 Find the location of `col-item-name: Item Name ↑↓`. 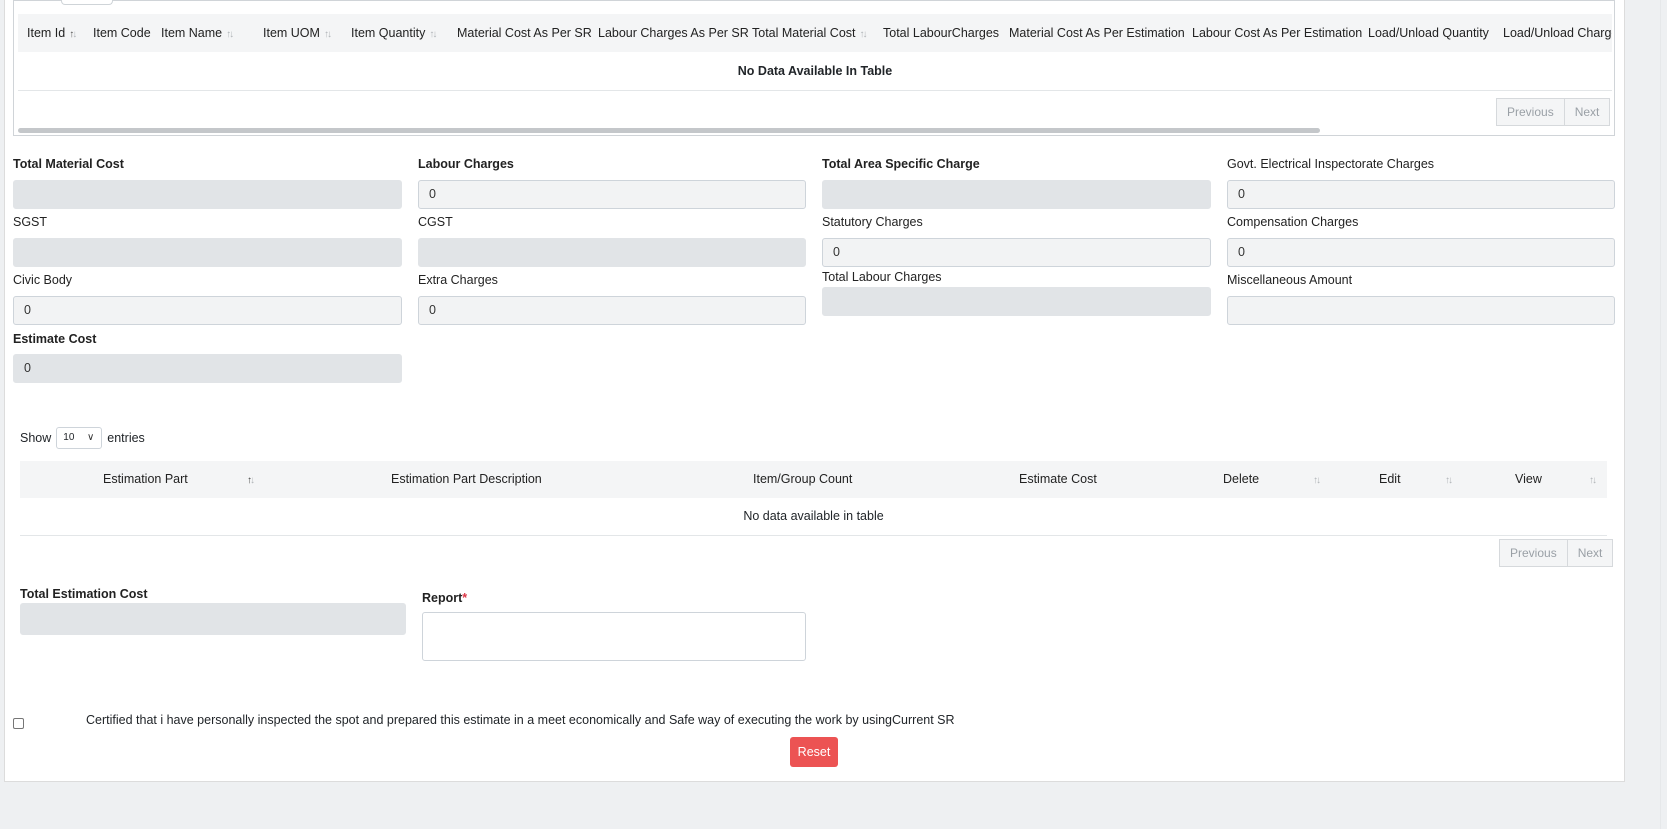

col-item-name: Item Name ↑↓ is located at coordinates (197, 33).